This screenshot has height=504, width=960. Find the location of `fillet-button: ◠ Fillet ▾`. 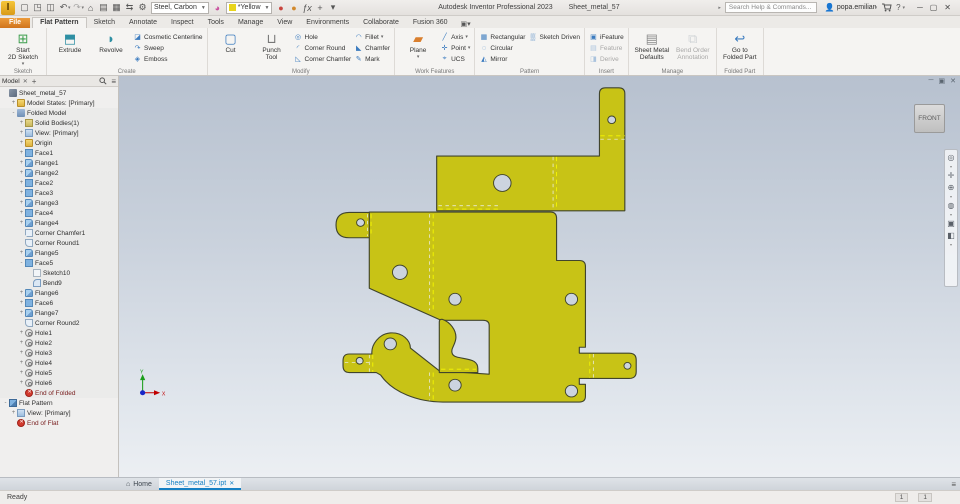

fillet-button: ◠ Fillet ▾ is located at coordinates (372, 37).